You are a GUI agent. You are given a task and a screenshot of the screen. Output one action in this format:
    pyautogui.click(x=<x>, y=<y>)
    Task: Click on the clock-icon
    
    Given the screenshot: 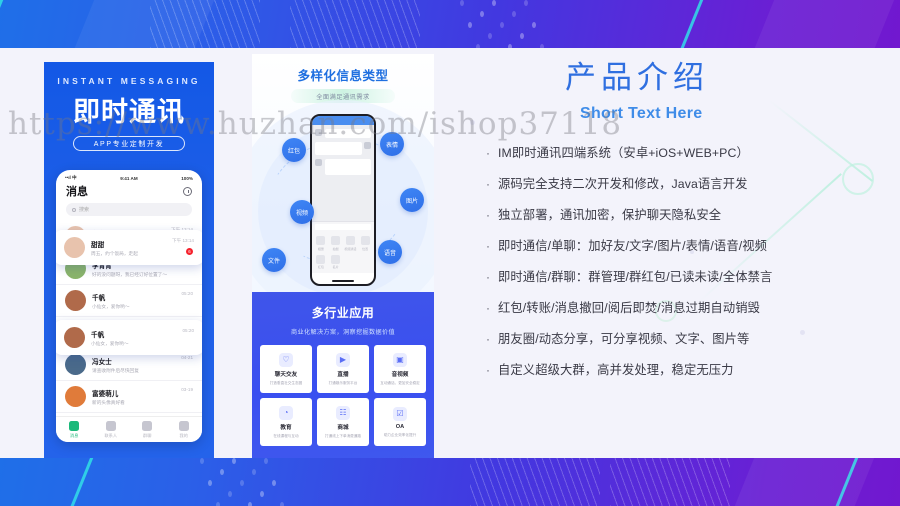 What is the action you would take?
    pyautogui.click(x=187, y=191)
    